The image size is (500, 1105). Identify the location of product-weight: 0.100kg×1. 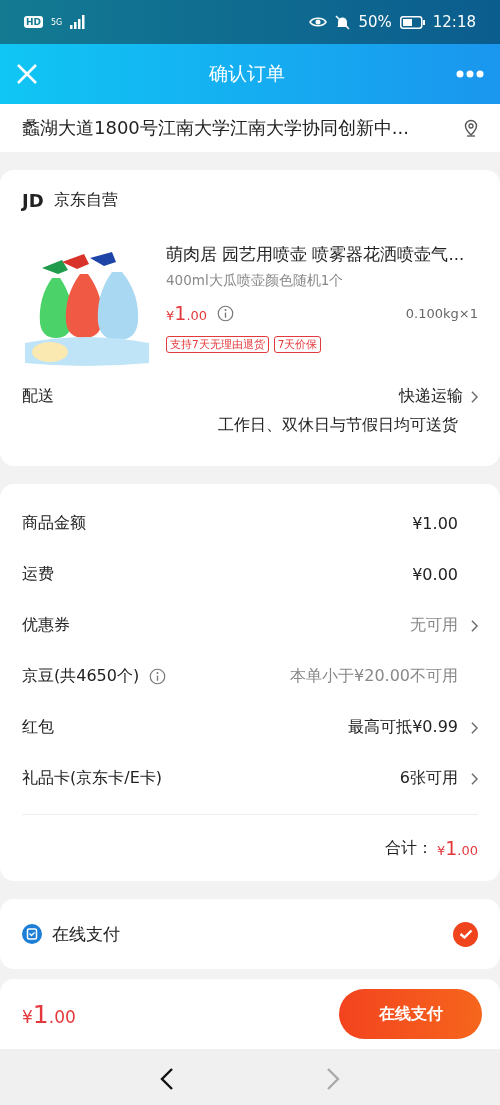
(441, 313).